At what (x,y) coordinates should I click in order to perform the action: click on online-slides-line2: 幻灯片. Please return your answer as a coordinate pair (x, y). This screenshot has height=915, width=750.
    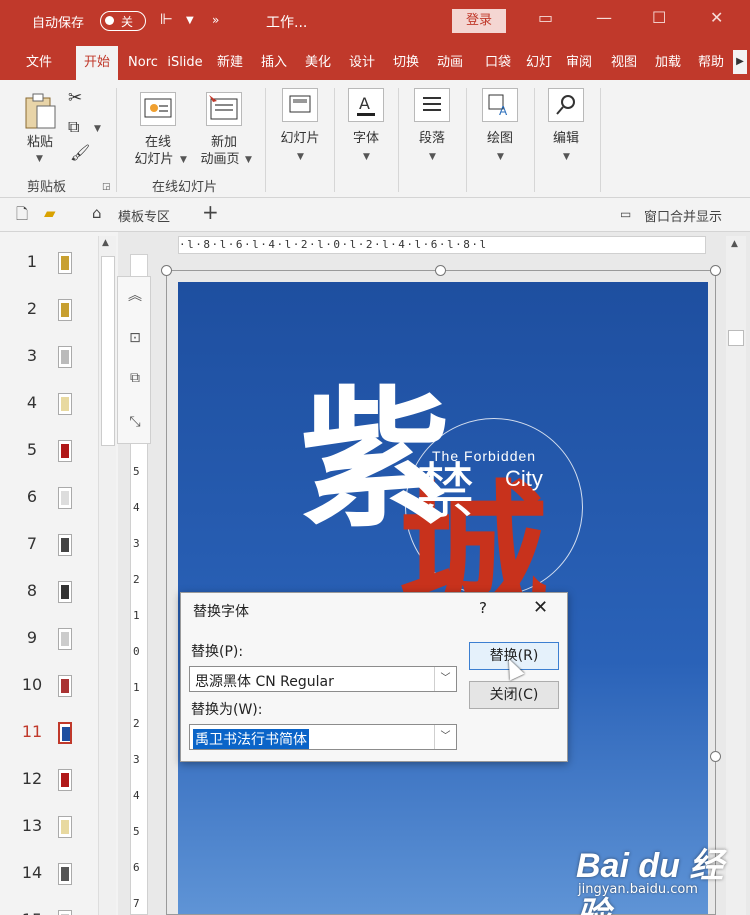
    Looking at the image, I should click on (154, 159).